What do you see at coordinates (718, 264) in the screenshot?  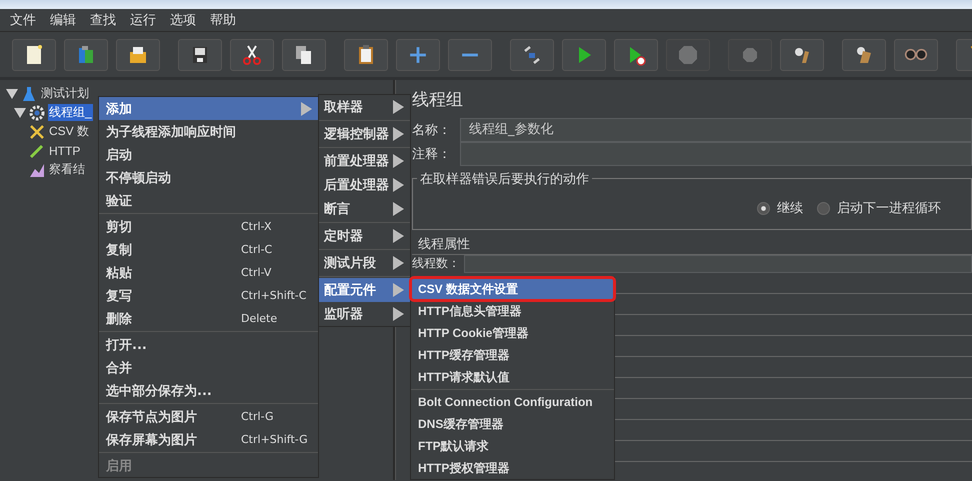 I see `threads-field` at bounding box center [718, 264].